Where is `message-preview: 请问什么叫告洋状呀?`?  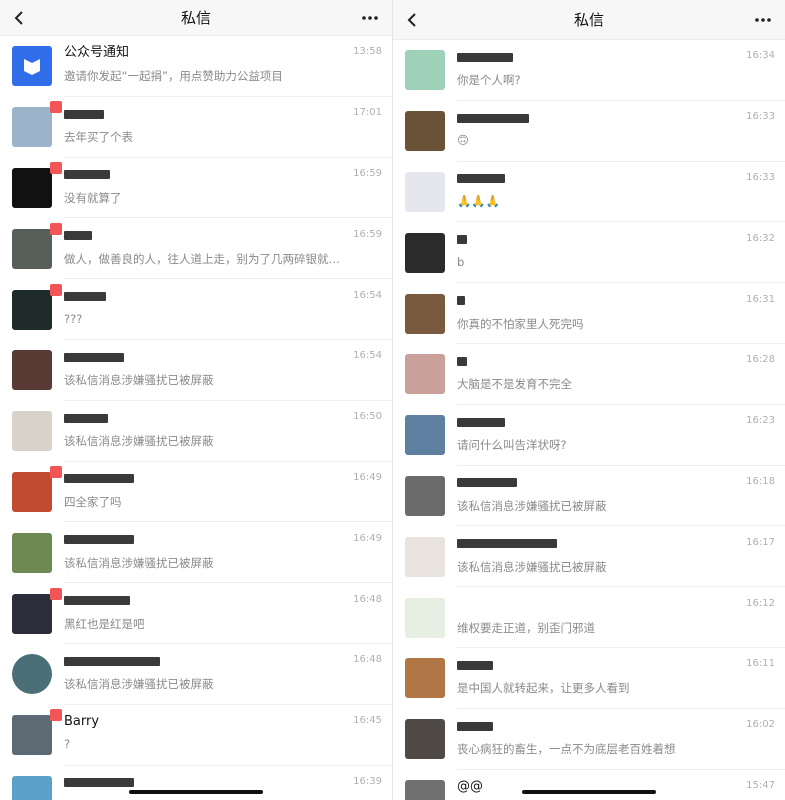
message-preview: 请问什么叫告洋状呀? is located at coordinates (512, 445).